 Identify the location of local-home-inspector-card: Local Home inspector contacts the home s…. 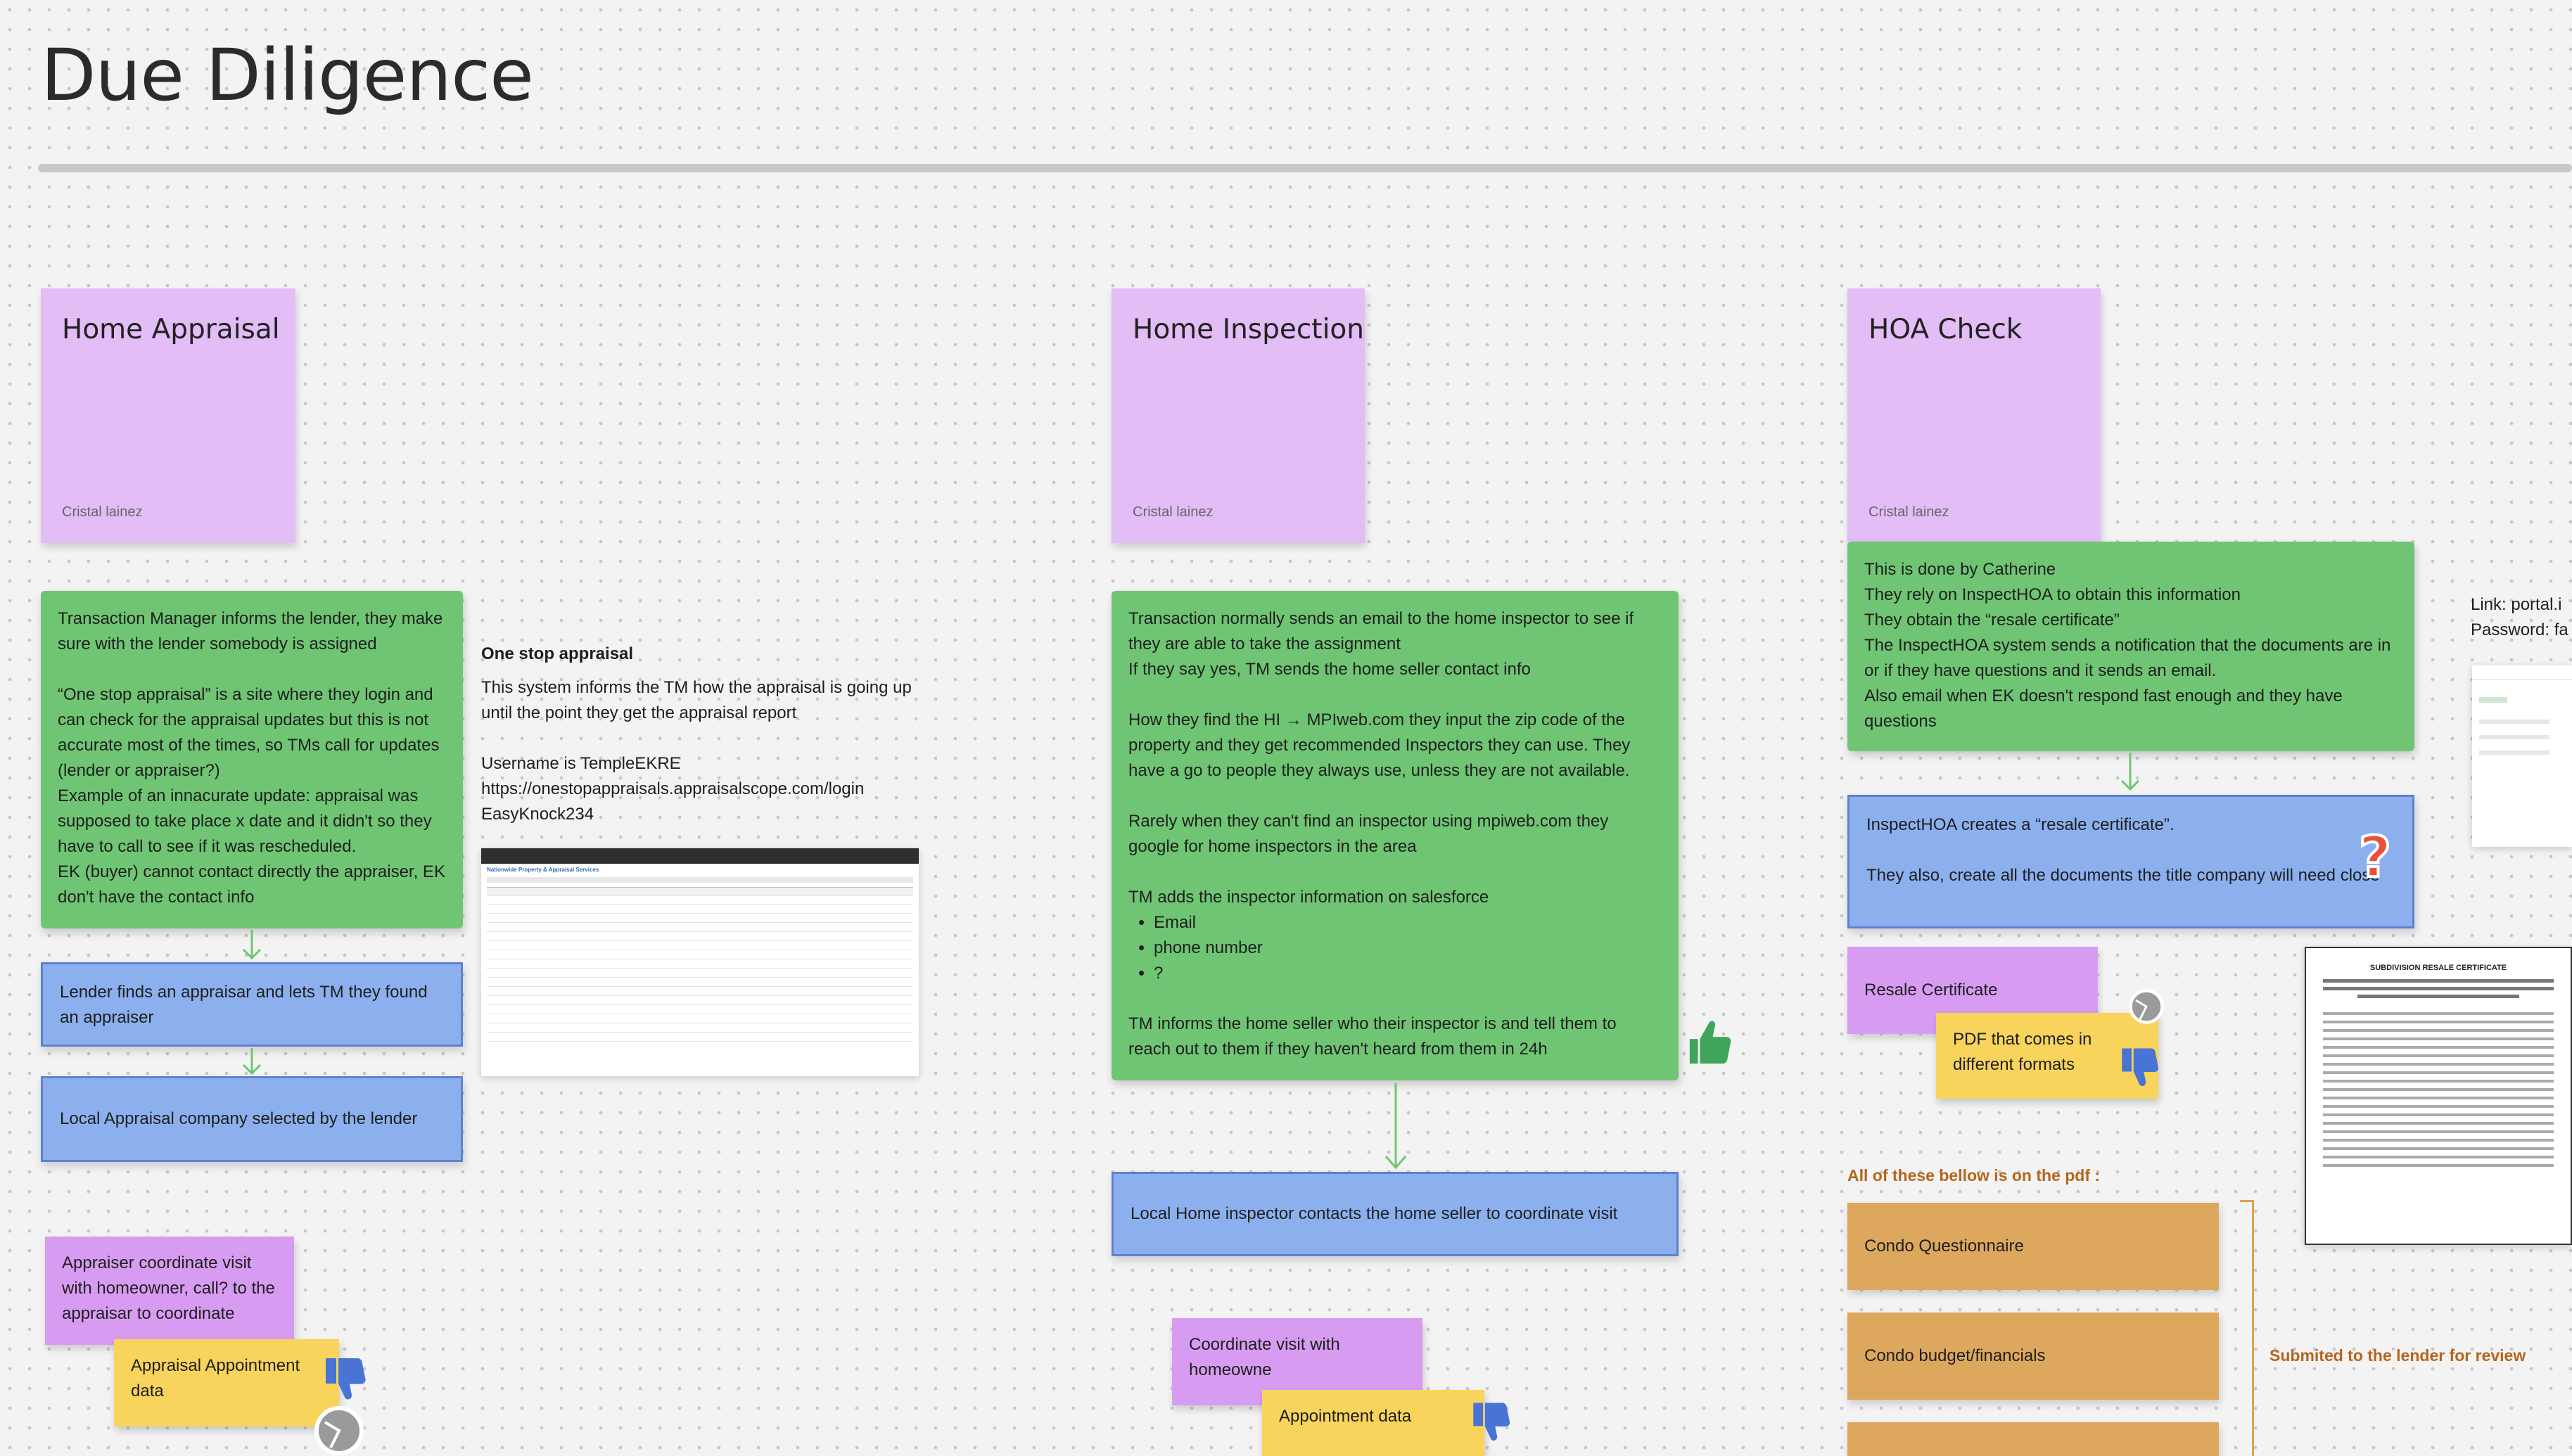
(1395, 1214).